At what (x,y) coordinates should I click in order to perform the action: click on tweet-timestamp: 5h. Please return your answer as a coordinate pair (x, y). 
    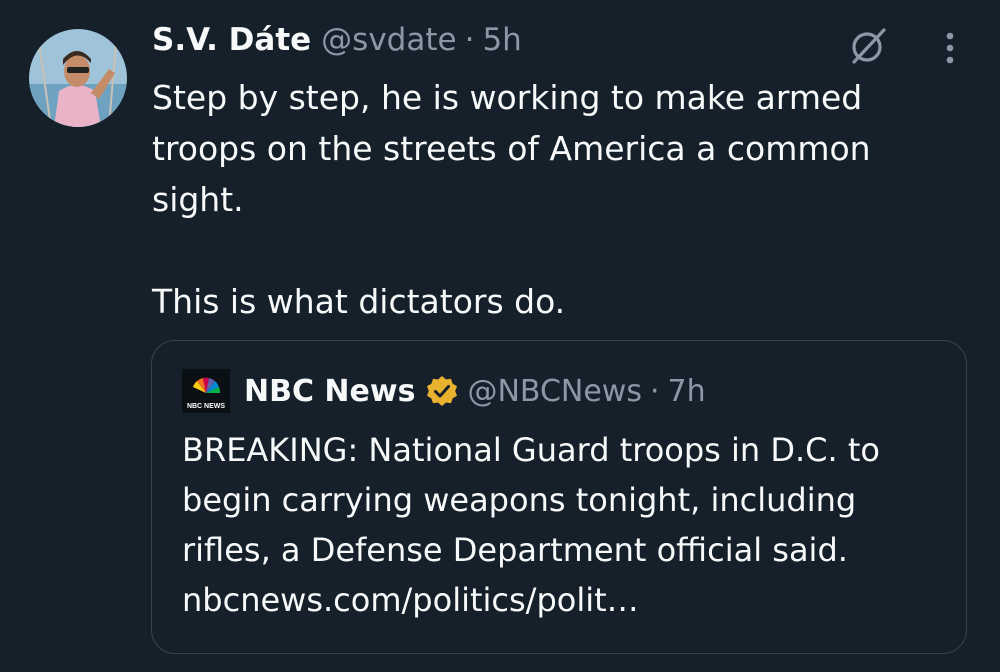
    Looking at the image, I should click on (501, 40).